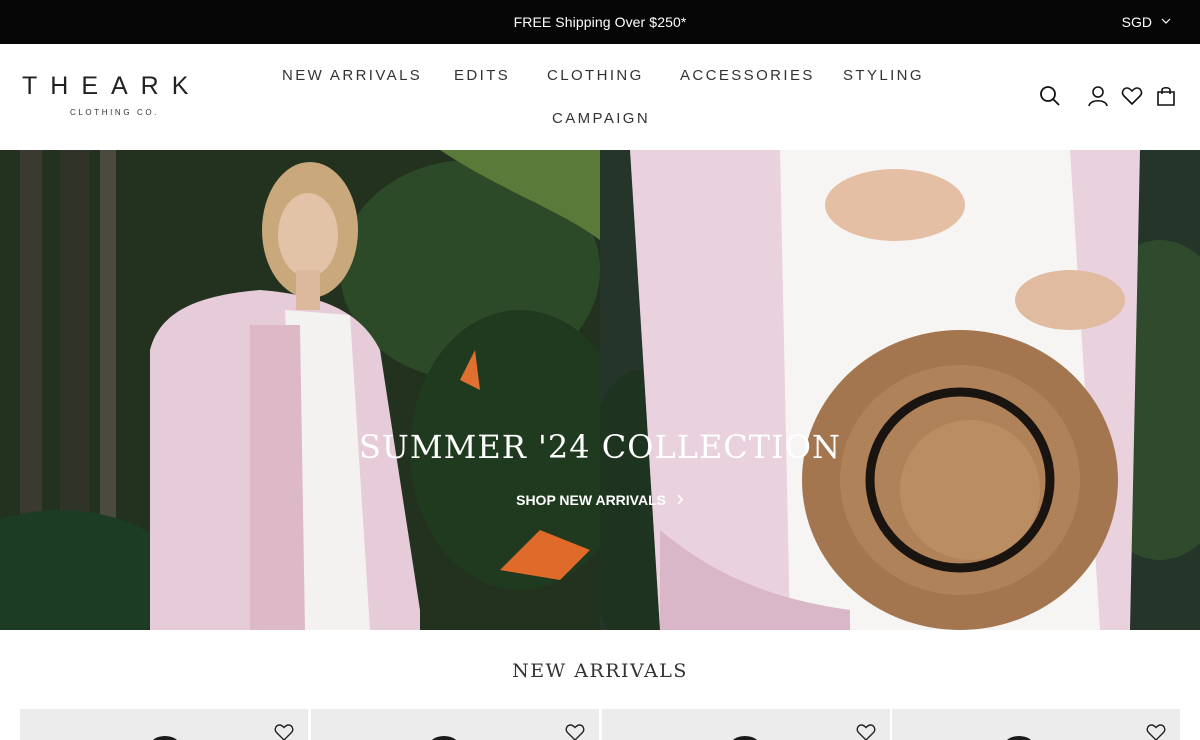  I want to click on new-arrivals-heading: NEW ARRIVALS, so click(600, 671).